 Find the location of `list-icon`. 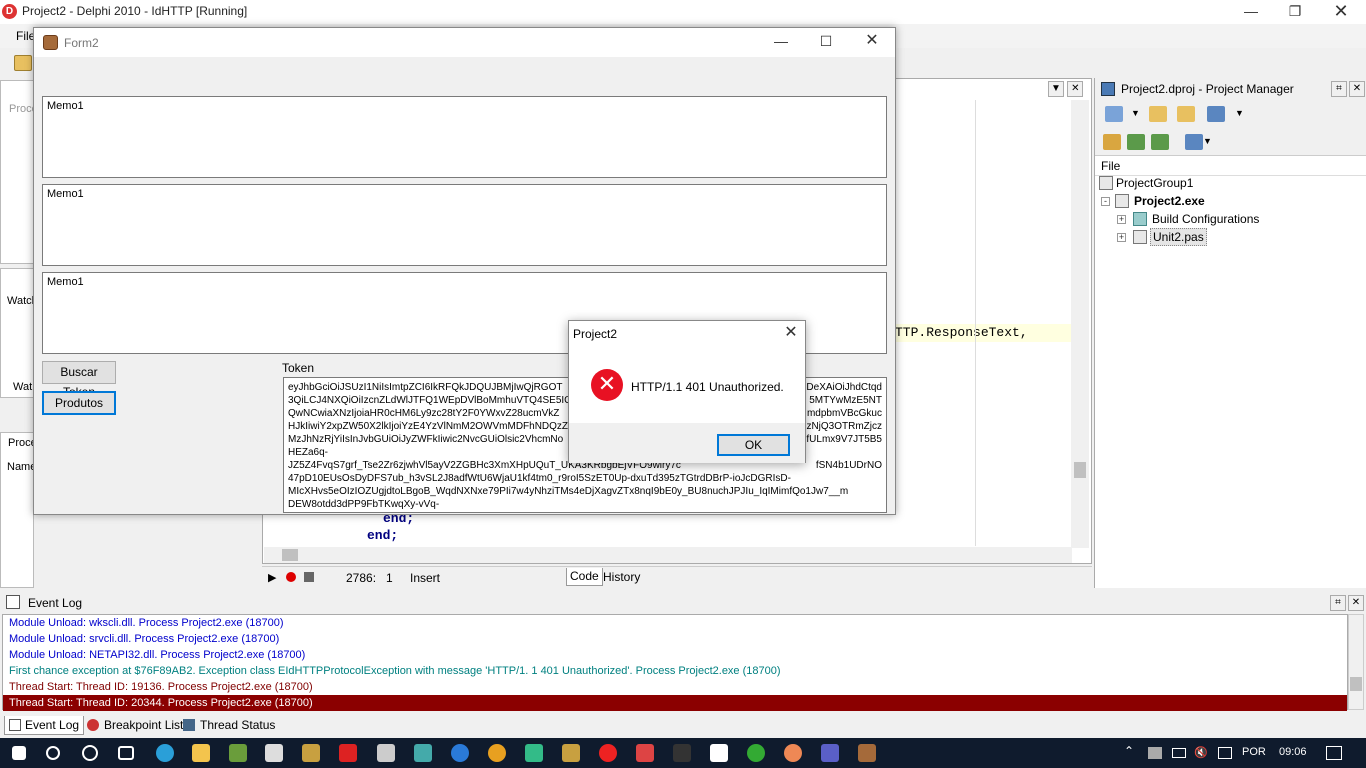

list-icon is located at coordinates (1194, 142).